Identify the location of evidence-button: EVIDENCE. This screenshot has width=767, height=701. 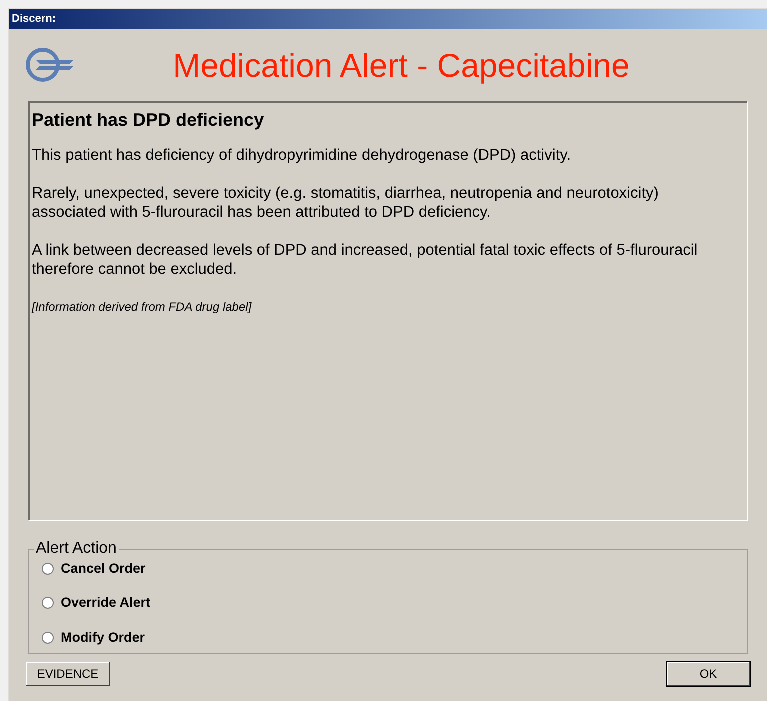
(68, 674).